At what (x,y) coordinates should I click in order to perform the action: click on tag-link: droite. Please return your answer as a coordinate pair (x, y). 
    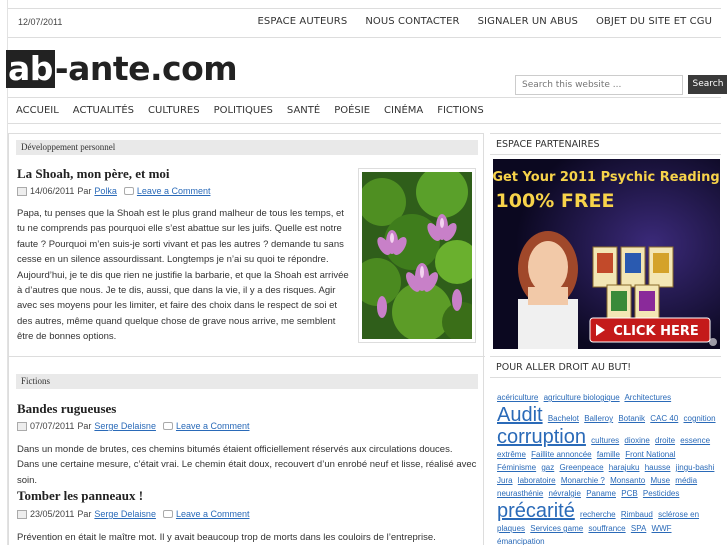
    Looking at the image, I should click on (665, 440).